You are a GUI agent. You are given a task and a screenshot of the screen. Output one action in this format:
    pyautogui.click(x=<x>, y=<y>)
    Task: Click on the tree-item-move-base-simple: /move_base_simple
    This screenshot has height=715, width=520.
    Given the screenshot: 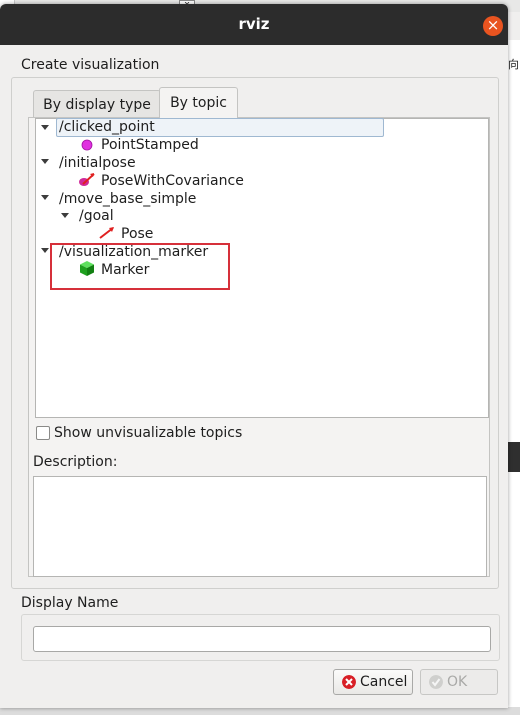 What is the action you would take?
    pyautogui.click(x=127, y=199)
    